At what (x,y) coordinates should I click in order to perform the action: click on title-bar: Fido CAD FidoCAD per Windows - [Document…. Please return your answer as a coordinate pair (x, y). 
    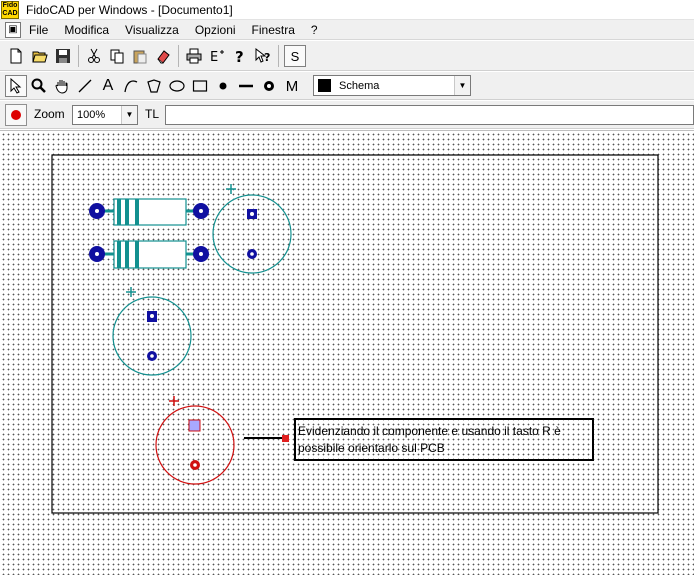
    Looking at the image, I should click on (347, 10).